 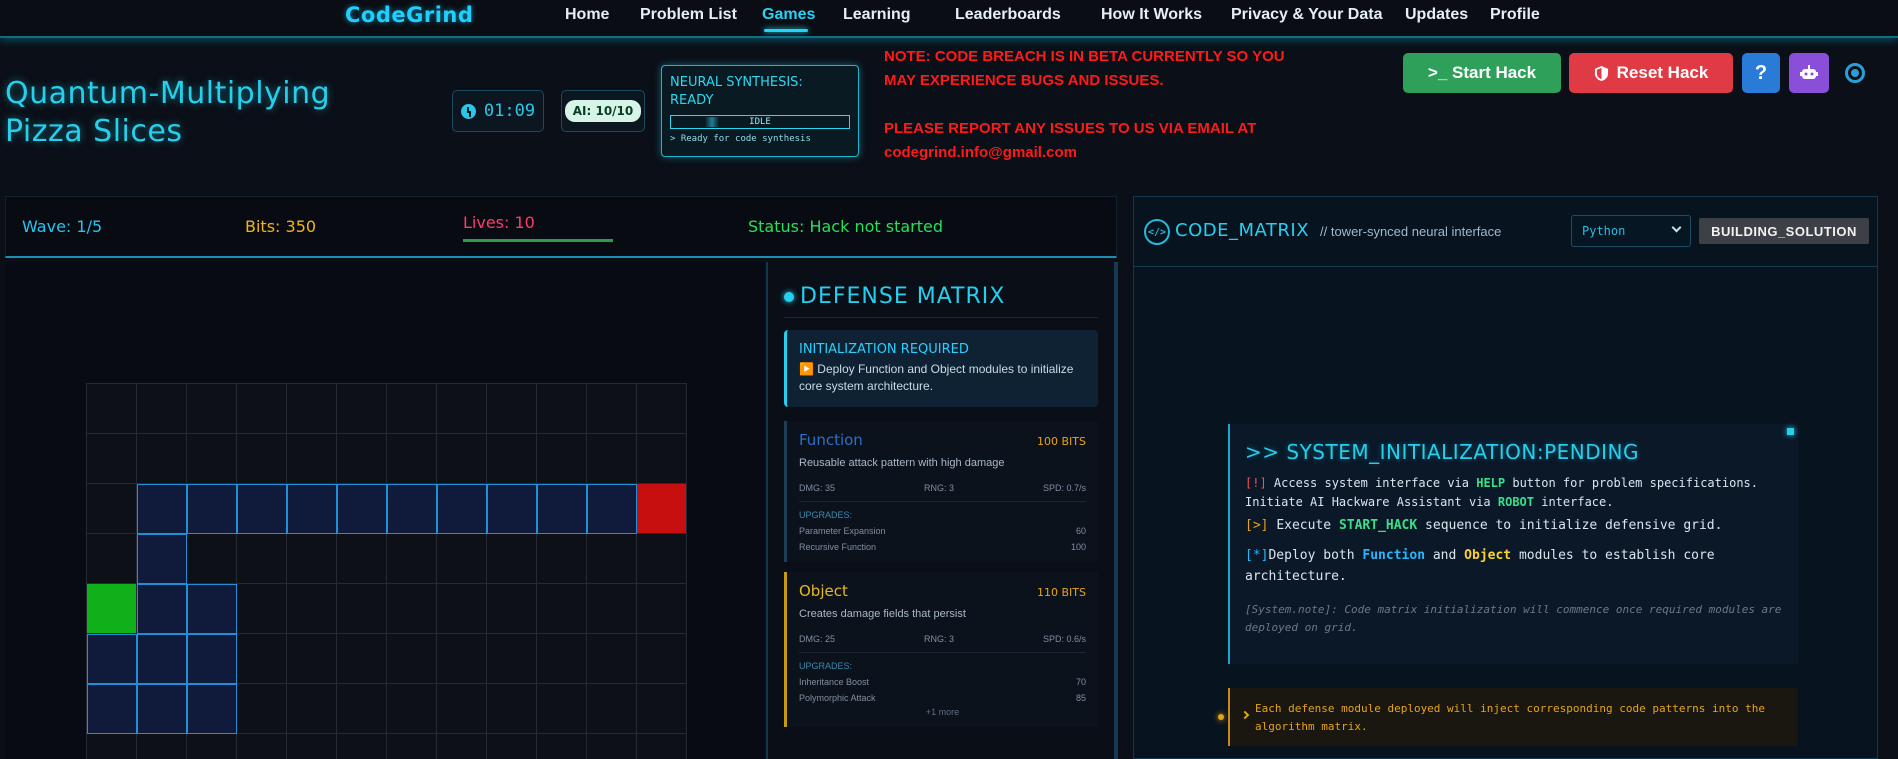 What do you see at coordinates (1008, 15) in the screenshot?
I see `nav-leaderboards: Leaderboards` at bounding box center [1008, 15].